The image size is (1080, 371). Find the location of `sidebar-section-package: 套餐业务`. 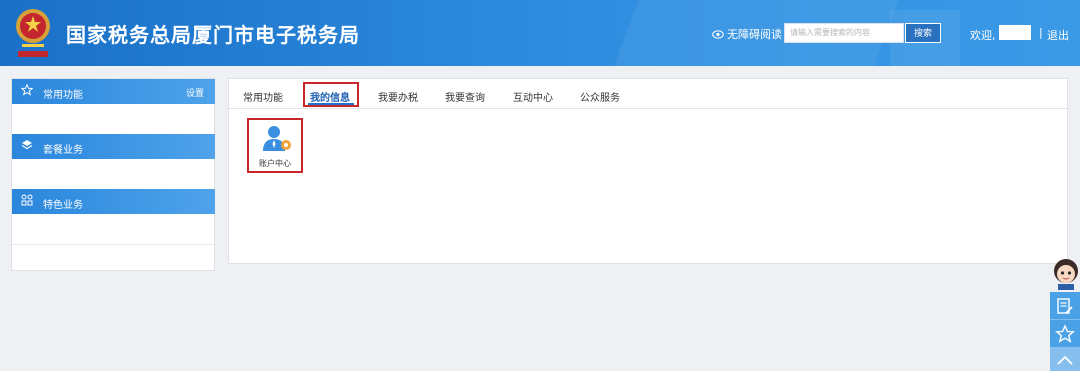

sidebar-section-package: 套餐业务 is located at coordinates (113, 146).